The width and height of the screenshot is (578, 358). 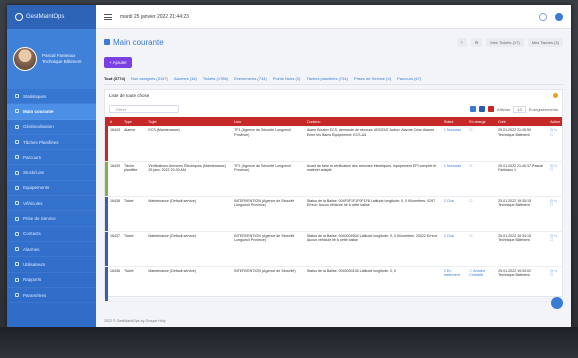 I want to click on column-header: Contenu, so click(x=373, y=121).